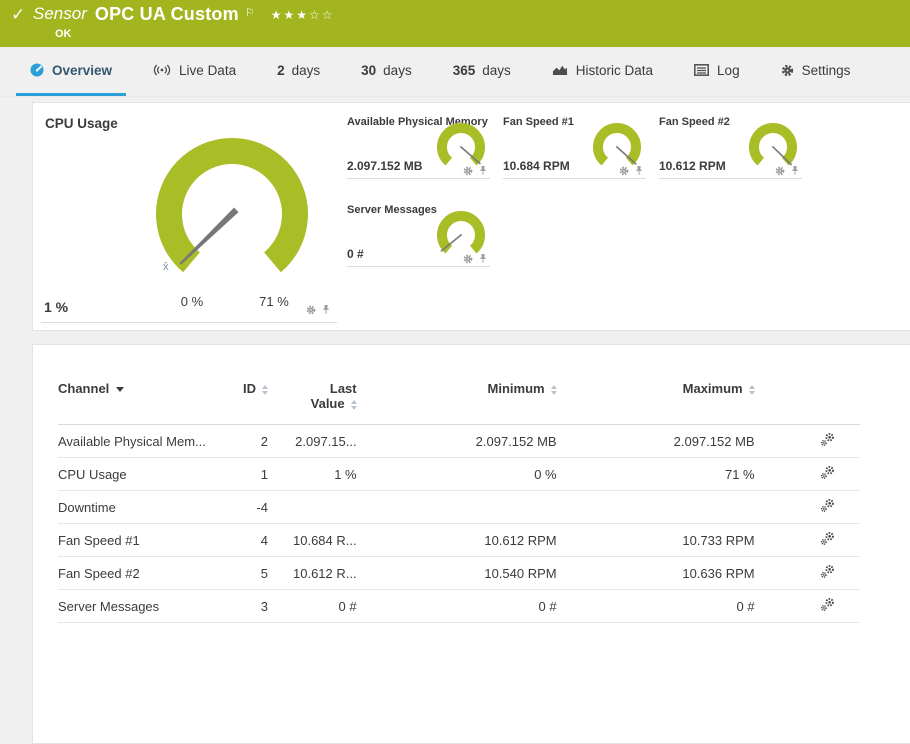 Image resolution: width=910 pixels, height=744 pixels. I want to click on column-header-id: ID, so click(265, 399).